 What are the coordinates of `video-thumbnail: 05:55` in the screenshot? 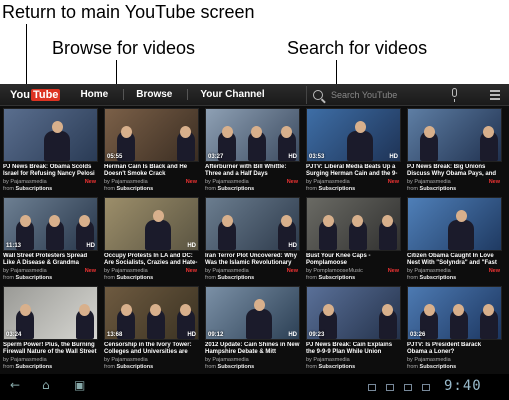 It's located at (151, 135).